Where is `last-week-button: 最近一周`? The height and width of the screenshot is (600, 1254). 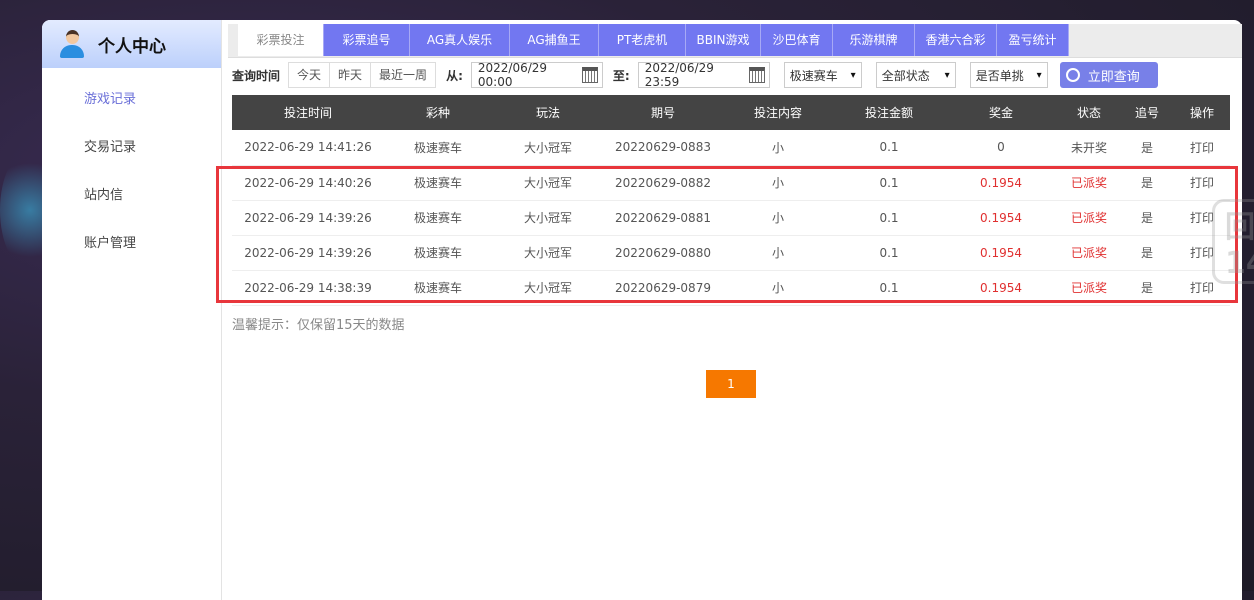
last-week-button: 最近一周 is located at coordinates (403, 75).